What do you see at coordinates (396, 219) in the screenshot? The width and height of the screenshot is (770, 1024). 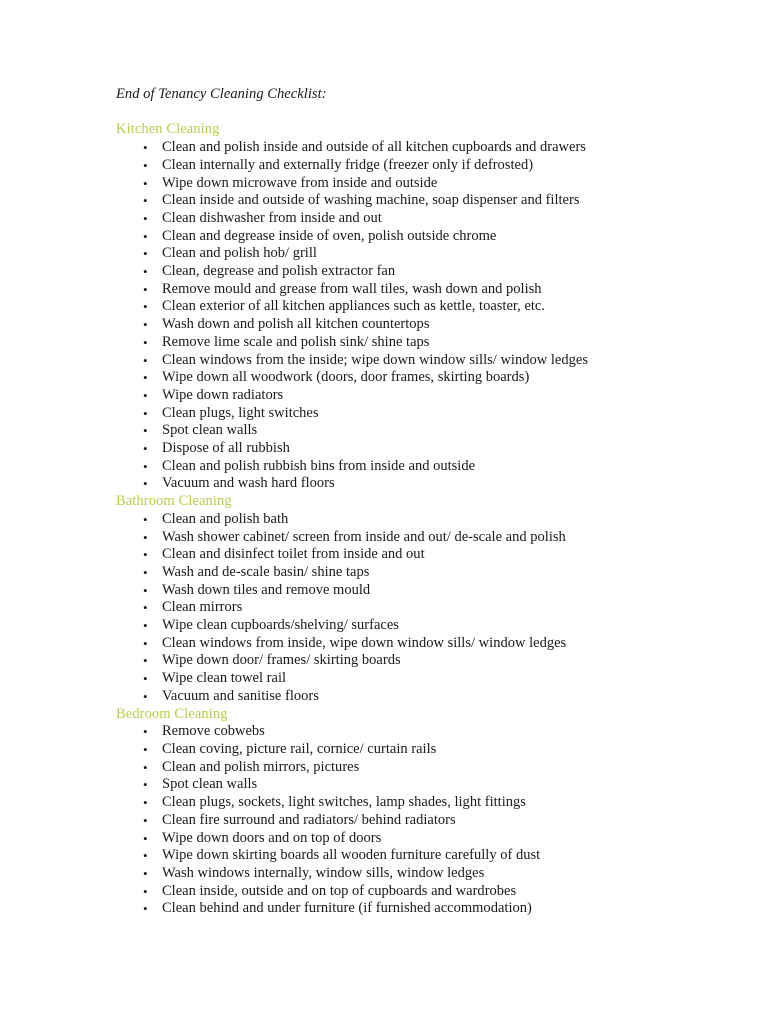 I see `list-item: • Clean dishwasher from inside and out` at bounding box center [396, 219].